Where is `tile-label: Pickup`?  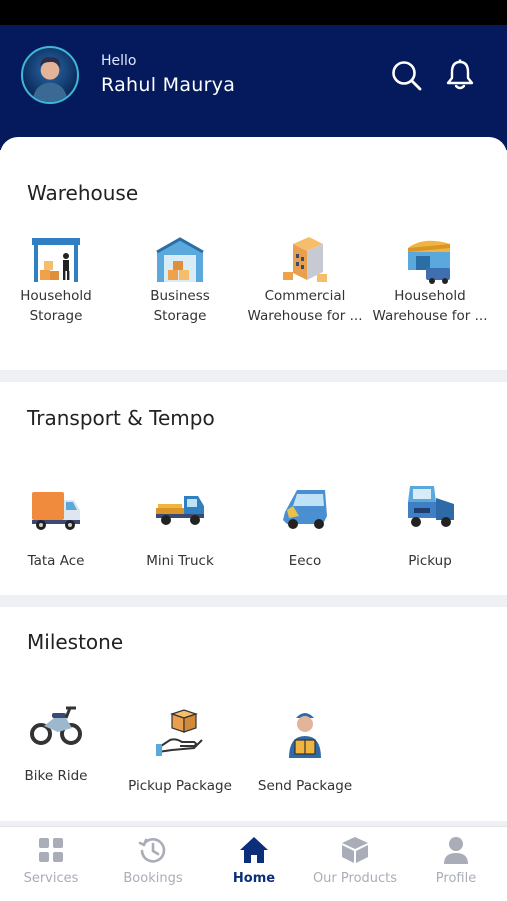 tile-label: Pickup is located at coordinates (430, 561).